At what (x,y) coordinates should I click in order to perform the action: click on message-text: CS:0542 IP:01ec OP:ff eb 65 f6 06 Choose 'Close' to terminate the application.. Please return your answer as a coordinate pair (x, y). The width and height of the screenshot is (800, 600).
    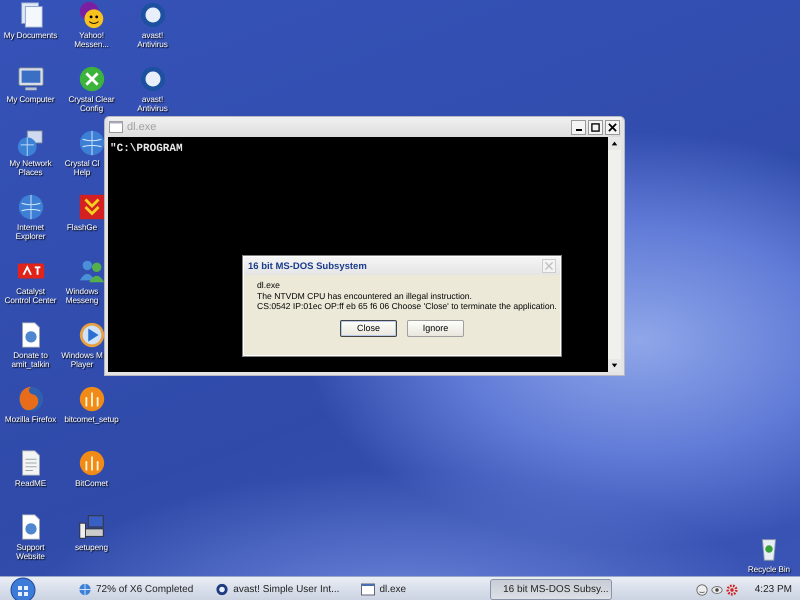
    Looking at the image, I should click on (407, 306).